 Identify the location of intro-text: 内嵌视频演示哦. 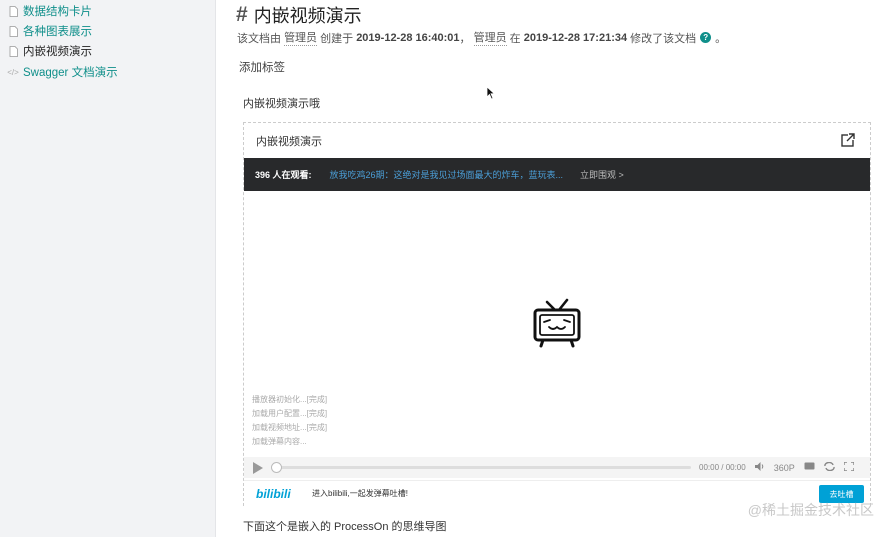
(281, 104).